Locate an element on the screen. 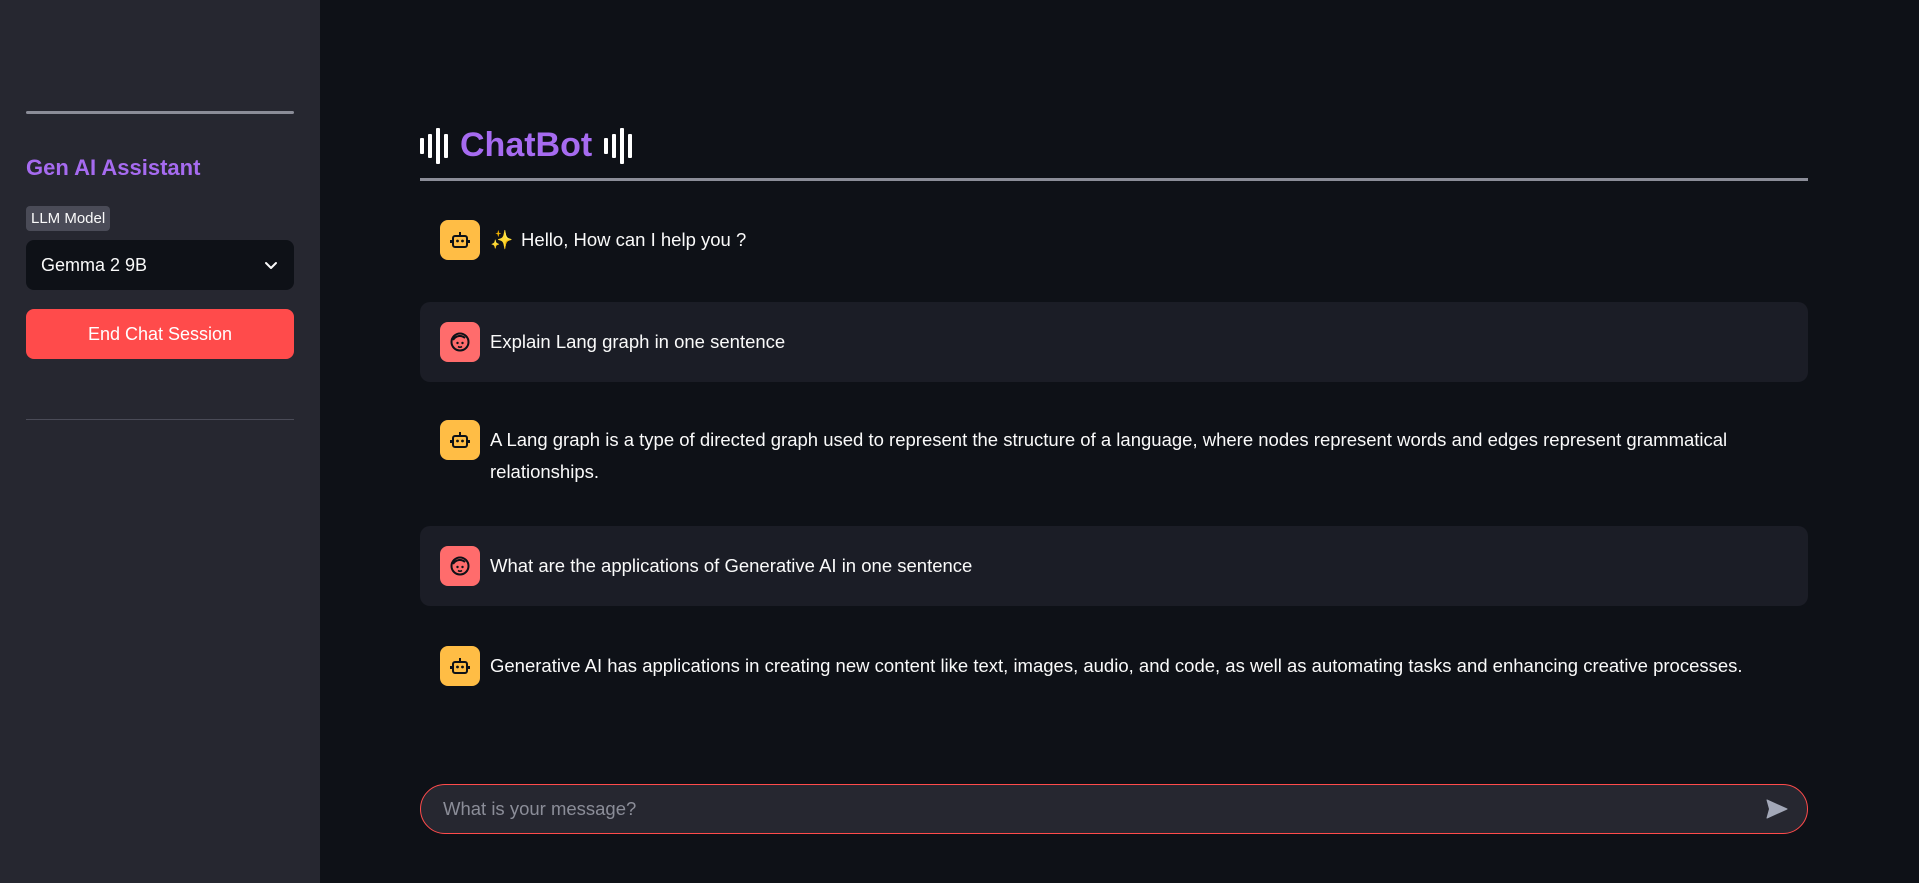  chat-input-container is located at coordinates (1114, 809).